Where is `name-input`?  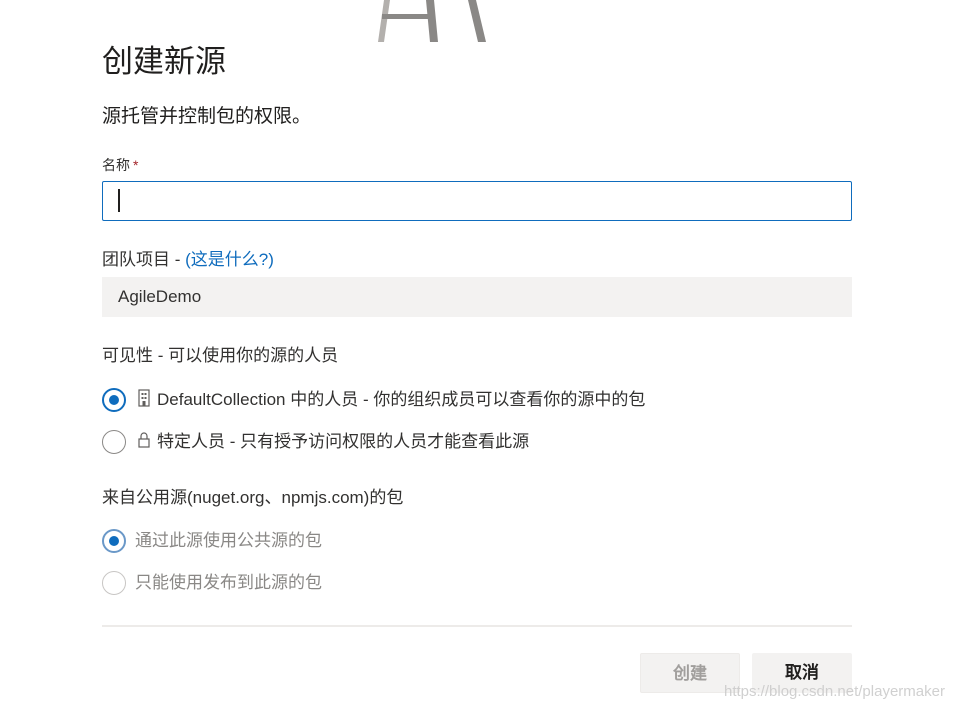
name-input is located at coordinates (477, 201).